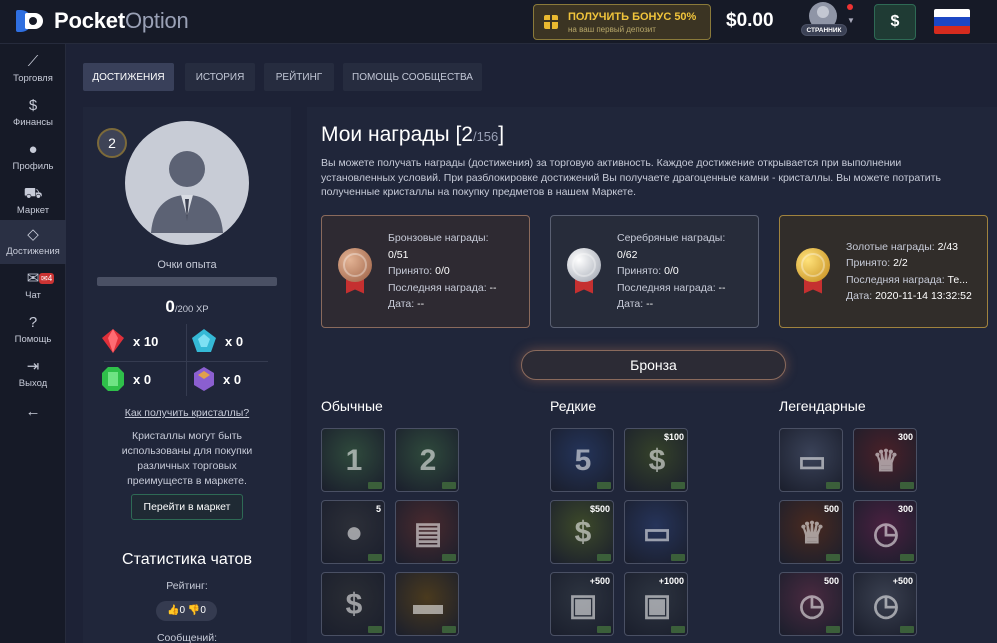  I want to click on crystal-divider-horizontal, so click(186, 361).